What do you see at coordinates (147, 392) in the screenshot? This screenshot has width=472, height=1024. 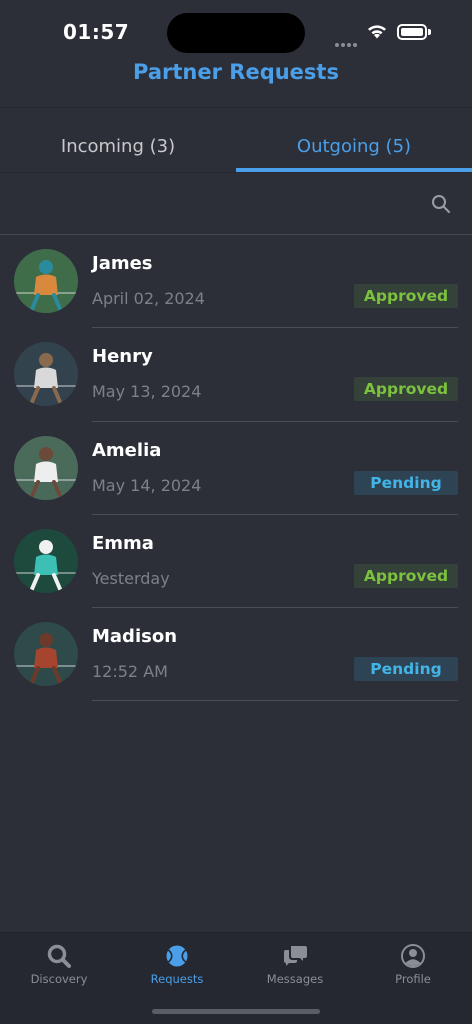 I see `request-date: May 13, 2024` at bounding box center [147, 392].